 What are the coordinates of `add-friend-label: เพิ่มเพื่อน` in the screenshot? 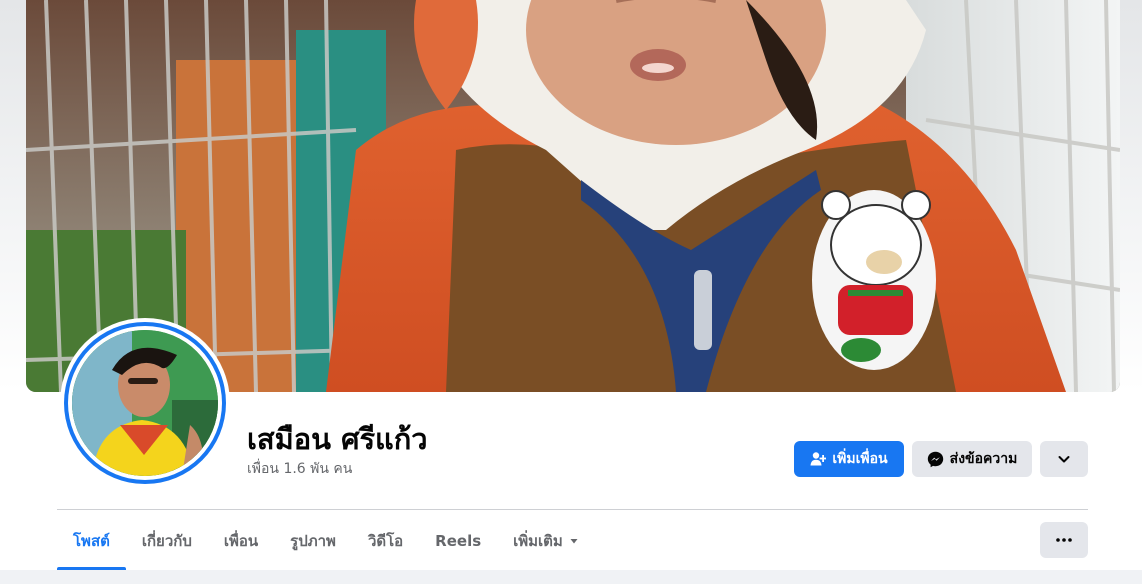 It's located at (860, 459).